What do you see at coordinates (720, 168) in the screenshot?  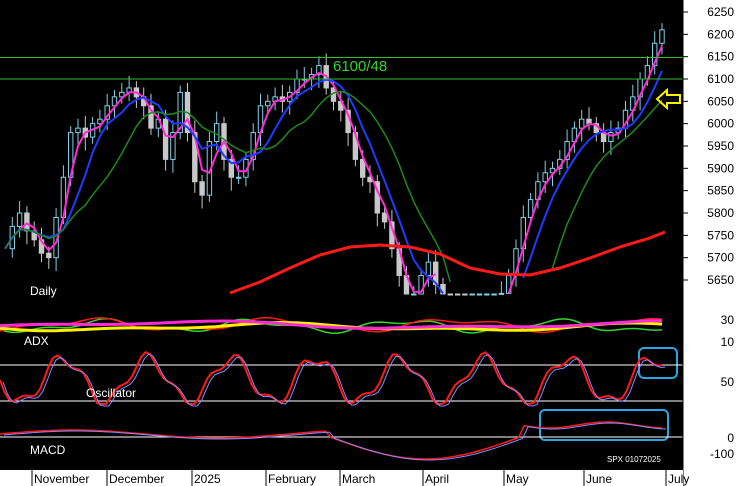 I see `price-tick-label: 5900` at bounding box center [720, 168].